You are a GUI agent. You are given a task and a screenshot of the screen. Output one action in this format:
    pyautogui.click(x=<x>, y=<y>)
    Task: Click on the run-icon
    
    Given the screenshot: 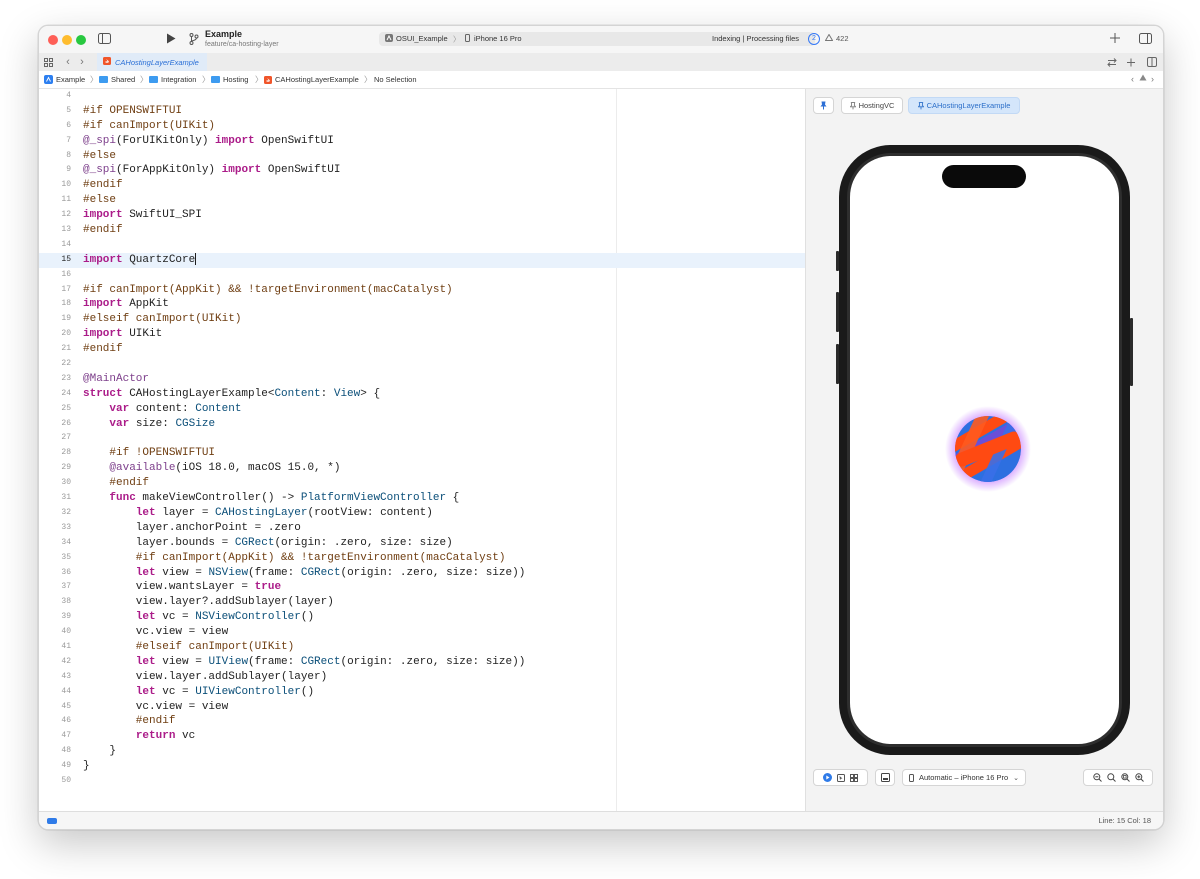 What is the action you would take?
    pyautogui.click(x=171, y=38)
    